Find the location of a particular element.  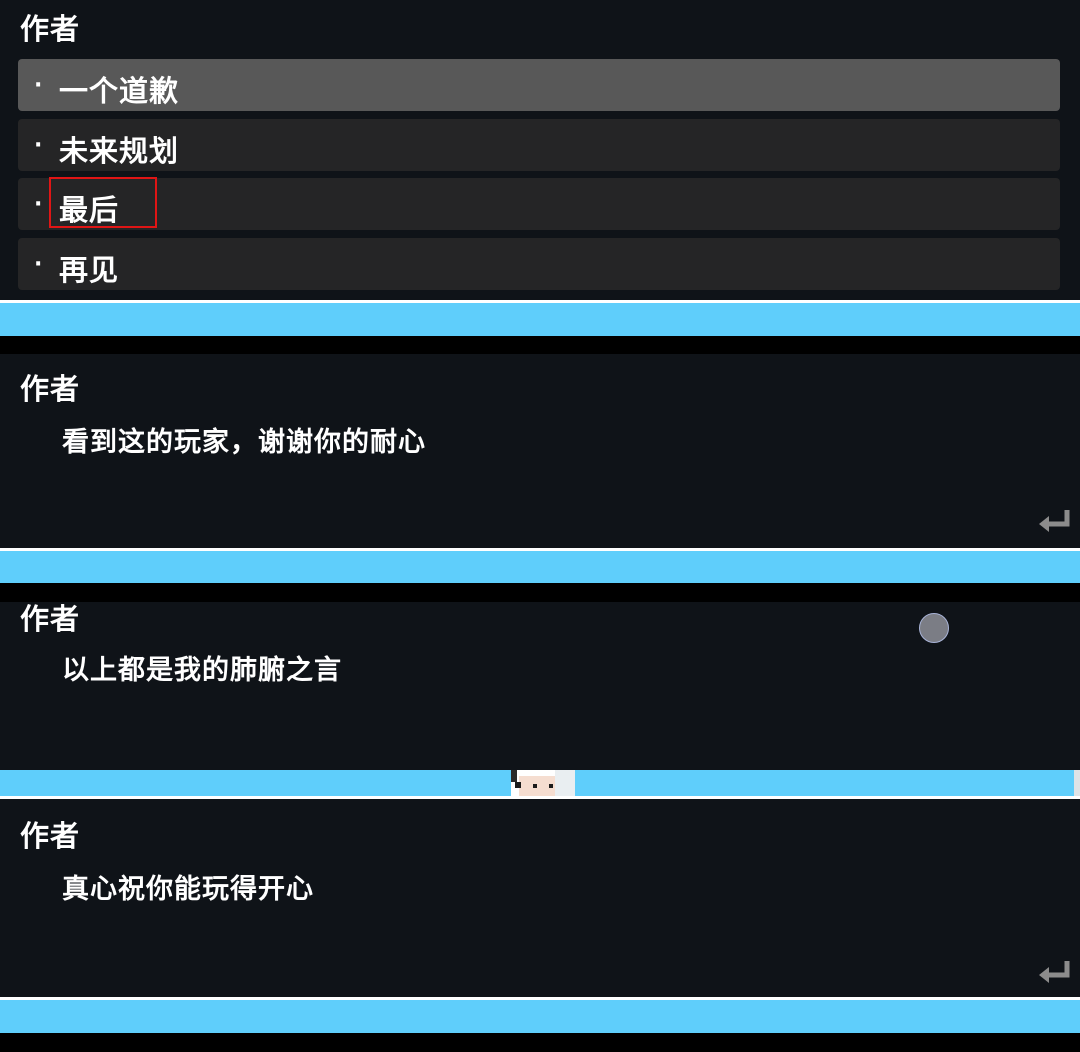

choice-option-future-plan: · 未来规划 is located at coordinates (539, 145).